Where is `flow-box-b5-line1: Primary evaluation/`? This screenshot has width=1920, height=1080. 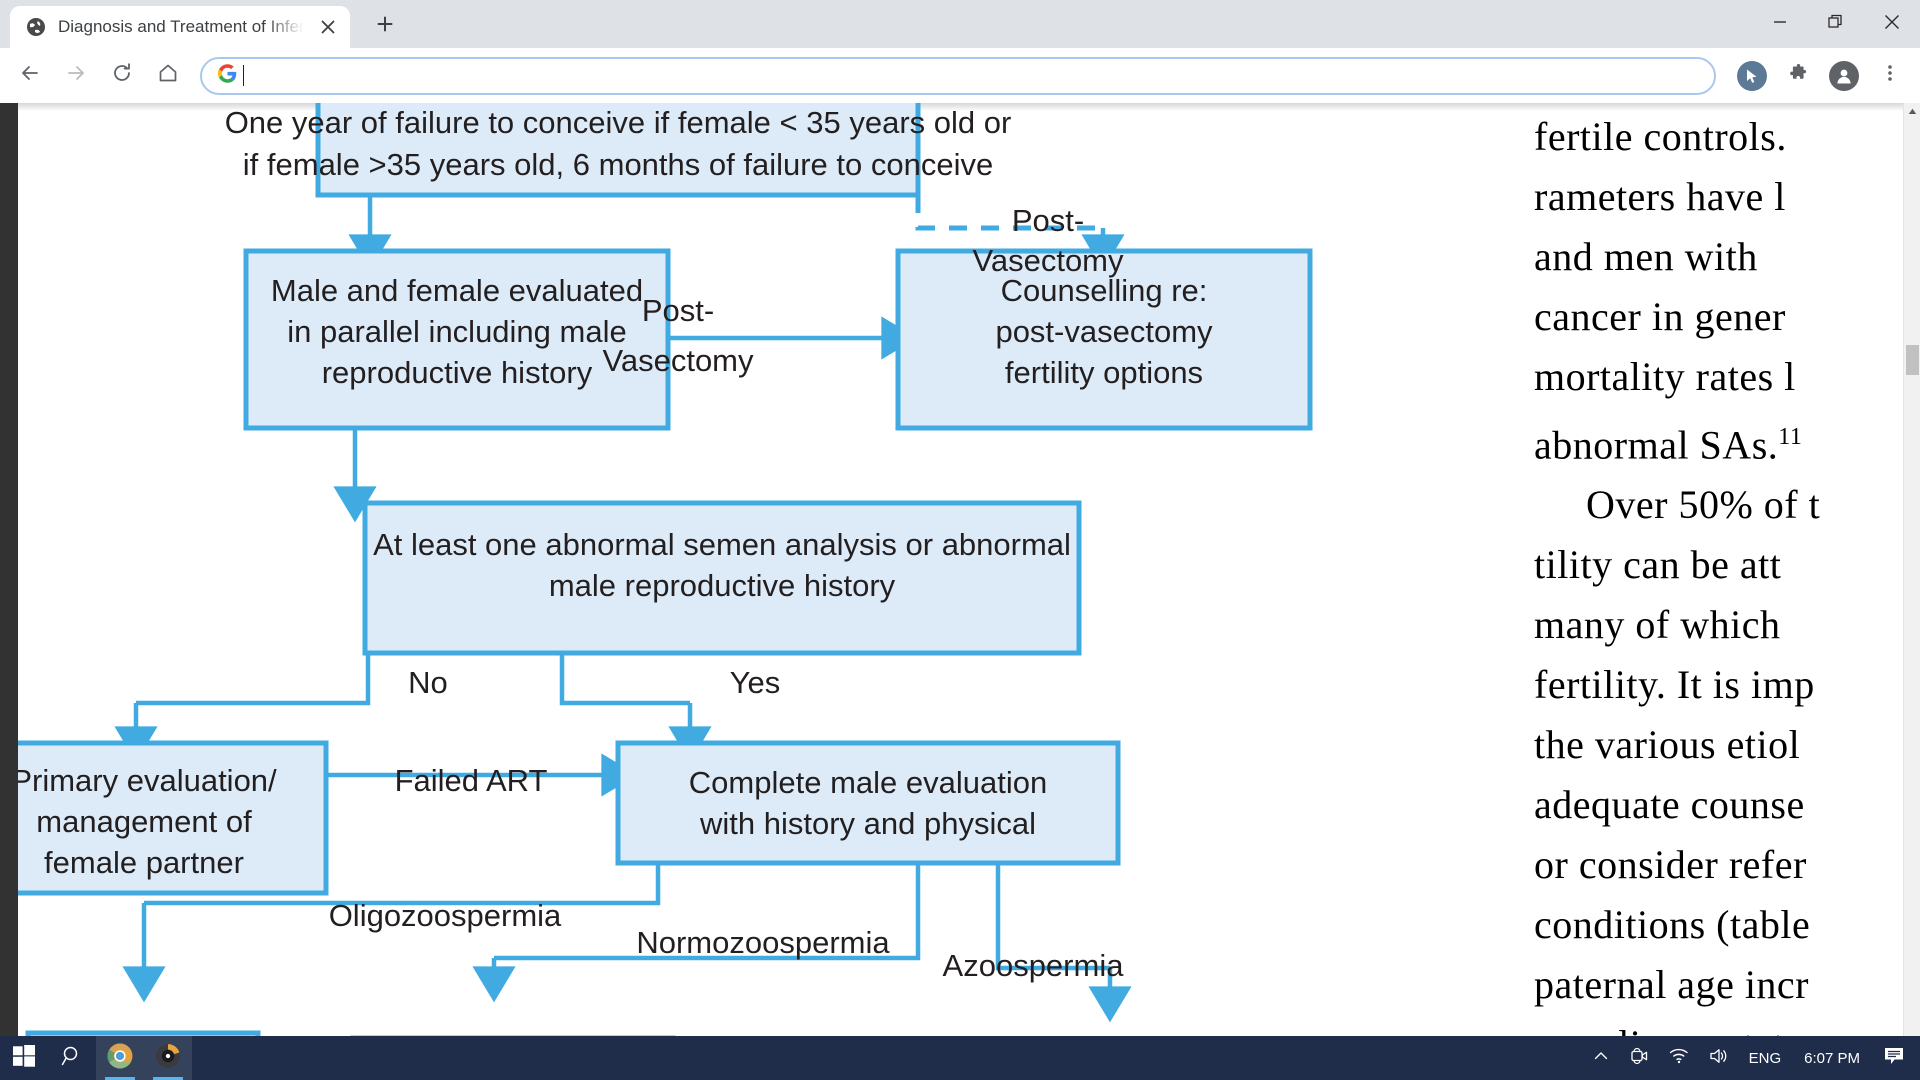
flow-box-b5-line1: Primary evaluation/ is located at coordinates (147, 780).